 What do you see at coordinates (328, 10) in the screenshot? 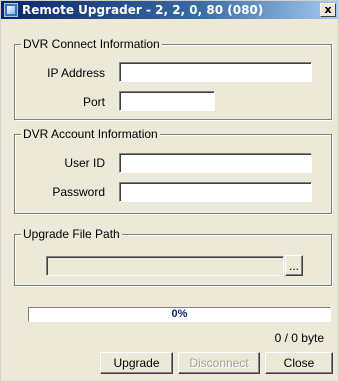
I see `close-window-button: x` at bounding box center [328, 10].